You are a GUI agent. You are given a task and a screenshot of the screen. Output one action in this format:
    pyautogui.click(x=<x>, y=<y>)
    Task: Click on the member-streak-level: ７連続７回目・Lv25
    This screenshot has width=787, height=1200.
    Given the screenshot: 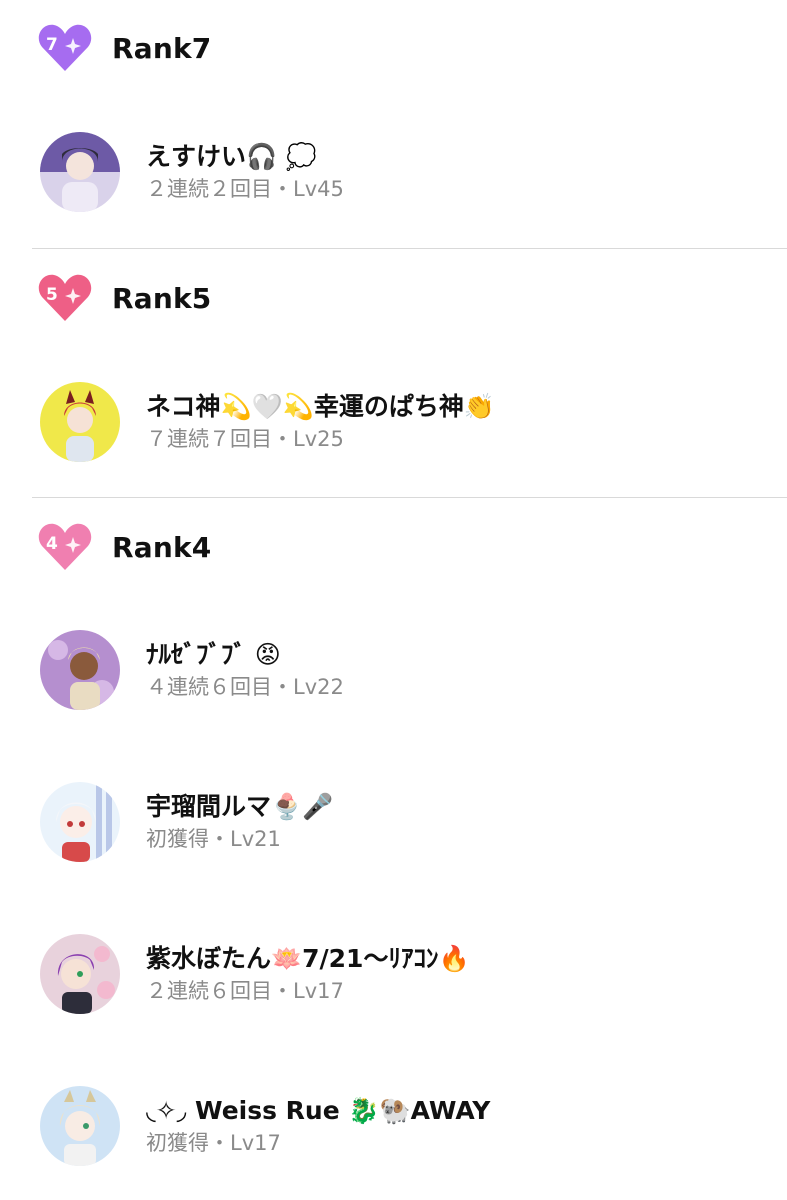 What is the action you would take?
    pyautogui.click(x=245, y=439)
    